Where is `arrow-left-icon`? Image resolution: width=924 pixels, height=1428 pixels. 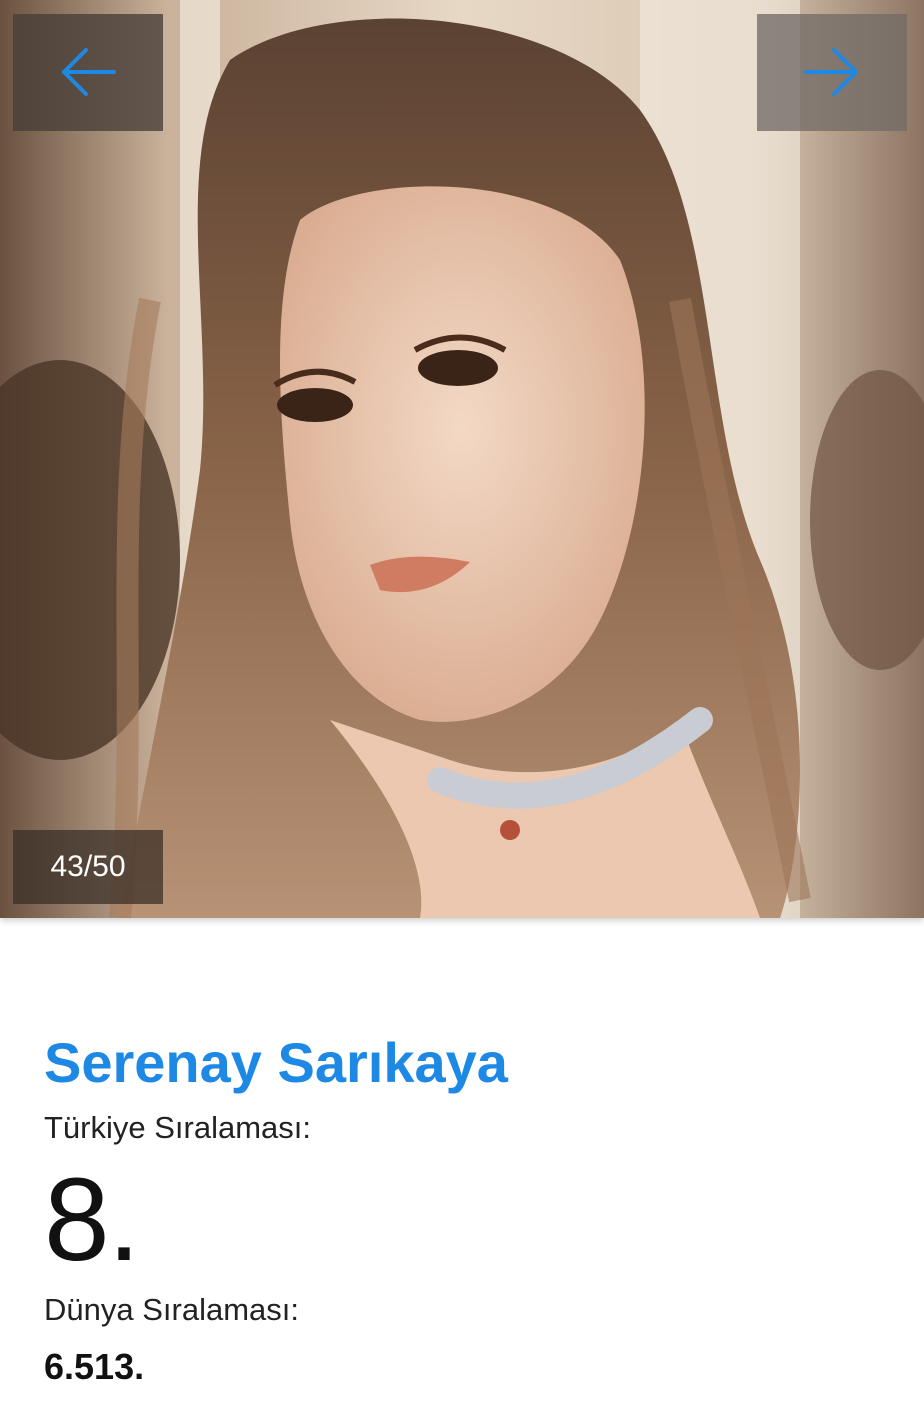 arrow-left-icon is located at coordinates (89, 72).